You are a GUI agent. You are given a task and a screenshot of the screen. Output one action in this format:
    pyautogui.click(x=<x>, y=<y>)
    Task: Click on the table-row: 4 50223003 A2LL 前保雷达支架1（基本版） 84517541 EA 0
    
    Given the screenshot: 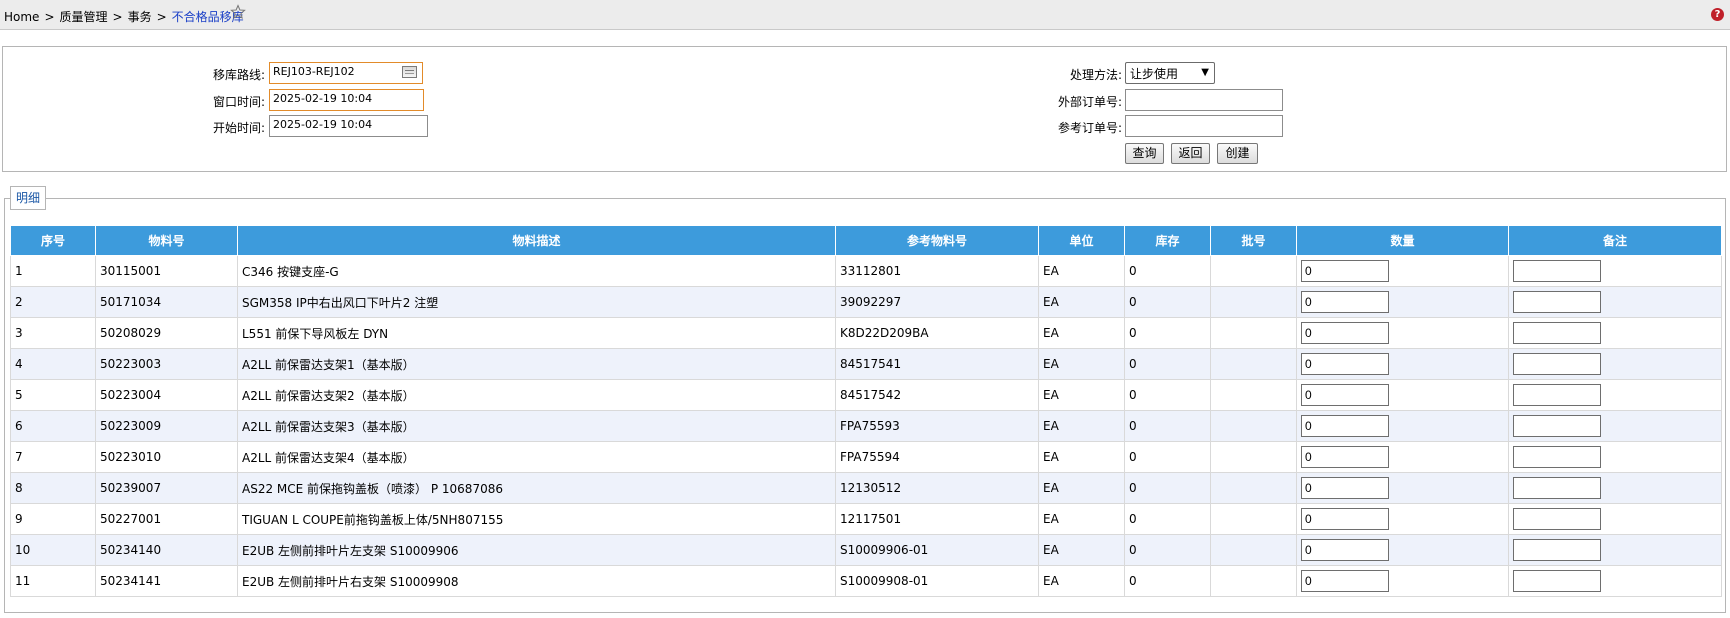 What is the action you would take?
    pyautogui.click(x=866, y=364)
    